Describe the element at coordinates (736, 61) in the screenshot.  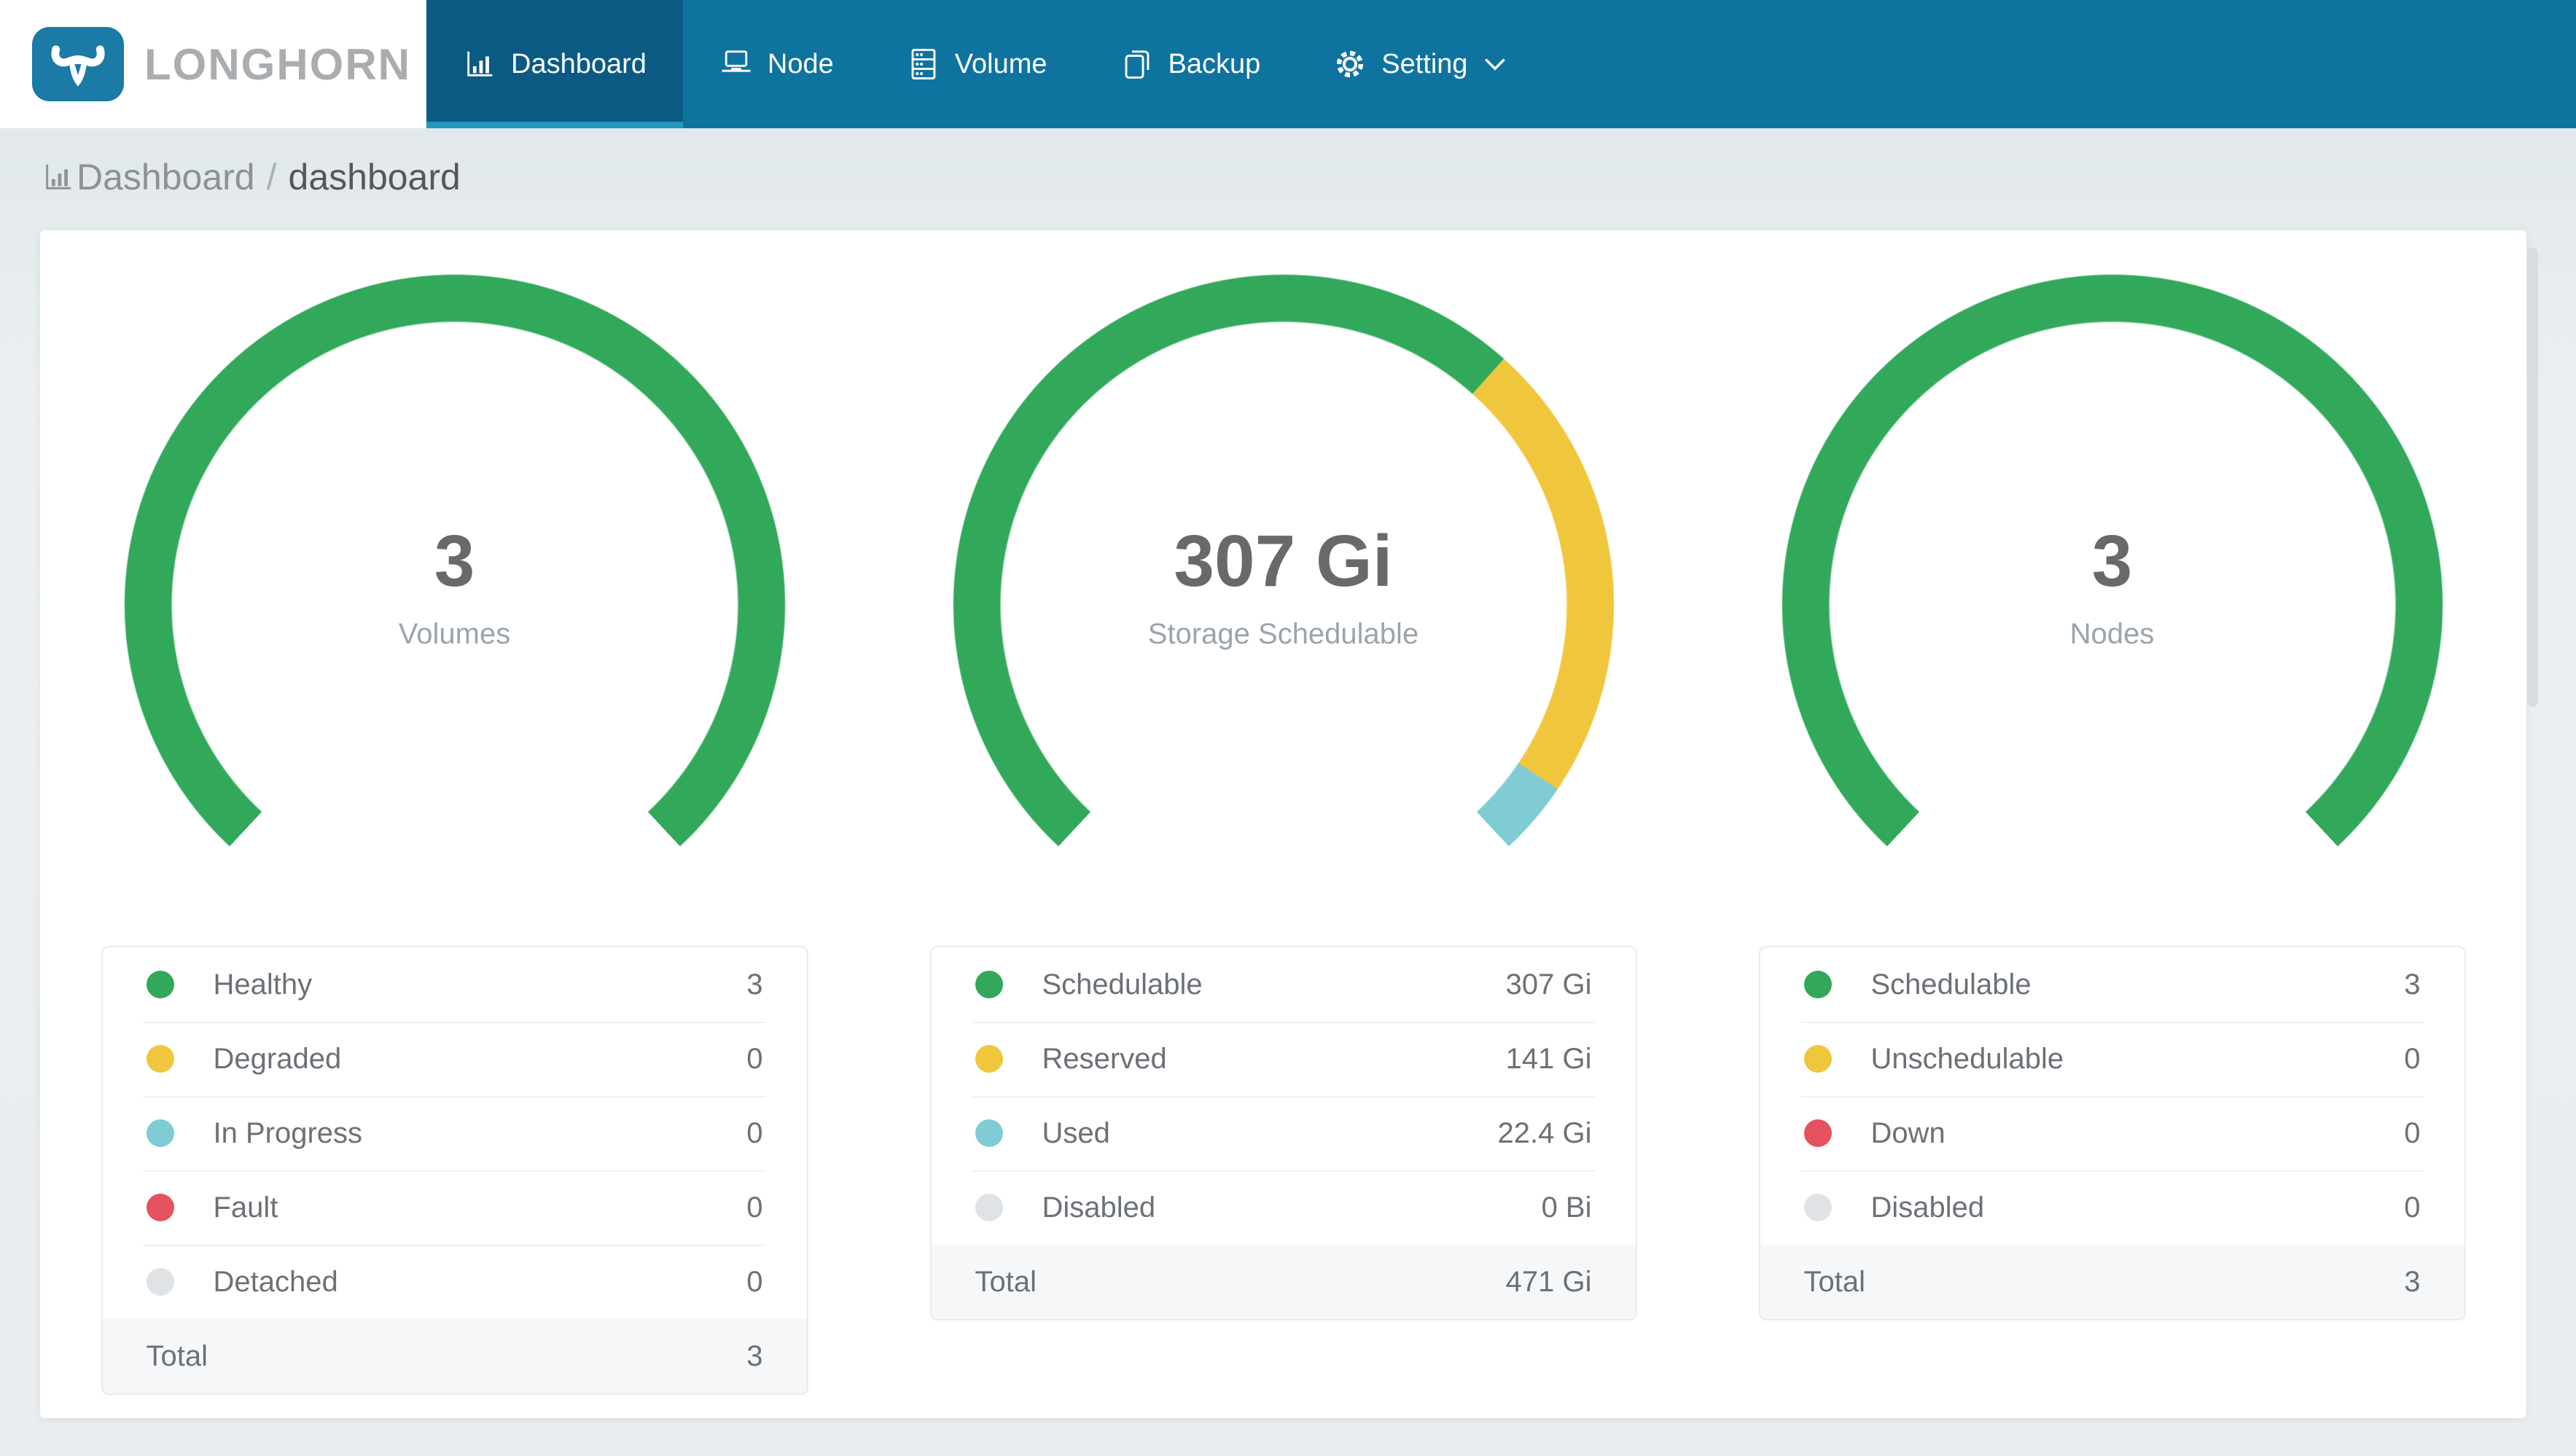
I see `laptop-icon` at that location.